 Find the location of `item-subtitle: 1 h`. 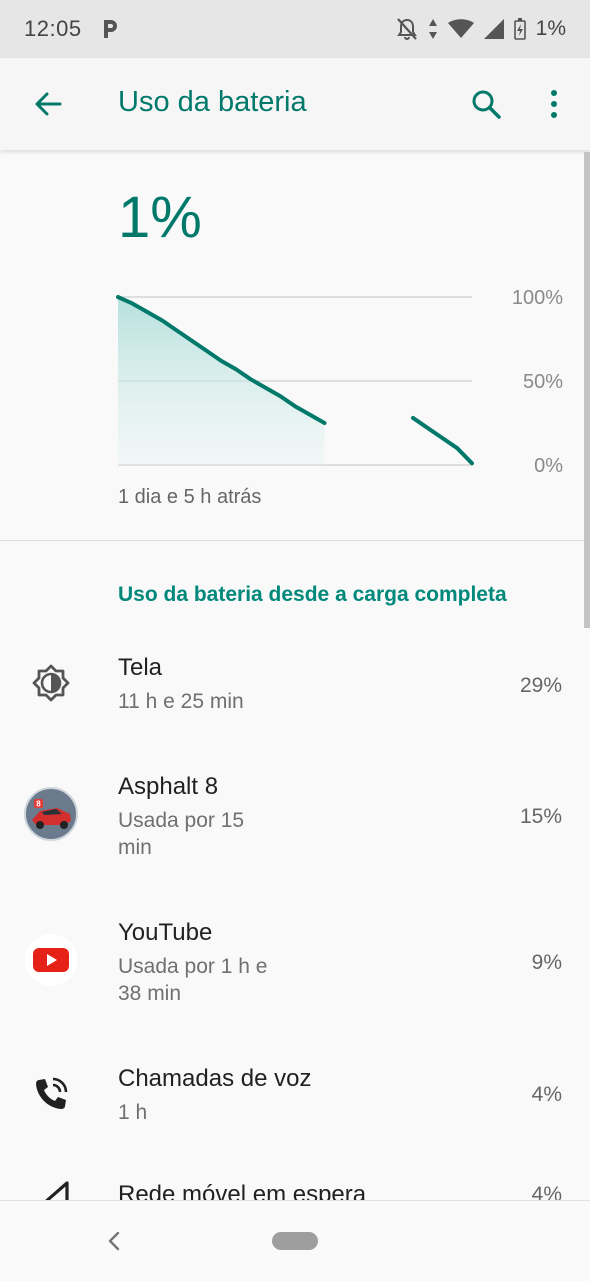

item-subtitle: 1 h is located at coordinates (133, 1112).